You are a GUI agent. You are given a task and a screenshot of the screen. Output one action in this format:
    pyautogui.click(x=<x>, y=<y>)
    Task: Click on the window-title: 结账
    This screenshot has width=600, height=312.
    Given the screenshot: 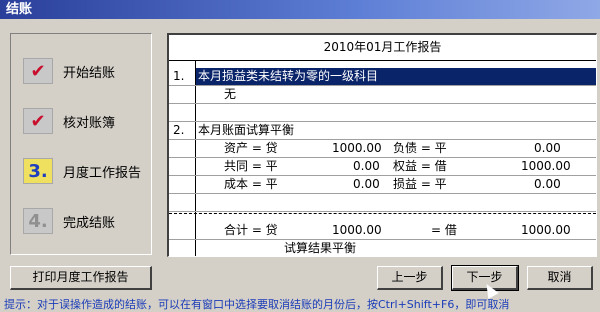 What is the action you would take?
    pyautogui.click(x=300, y=9)
    